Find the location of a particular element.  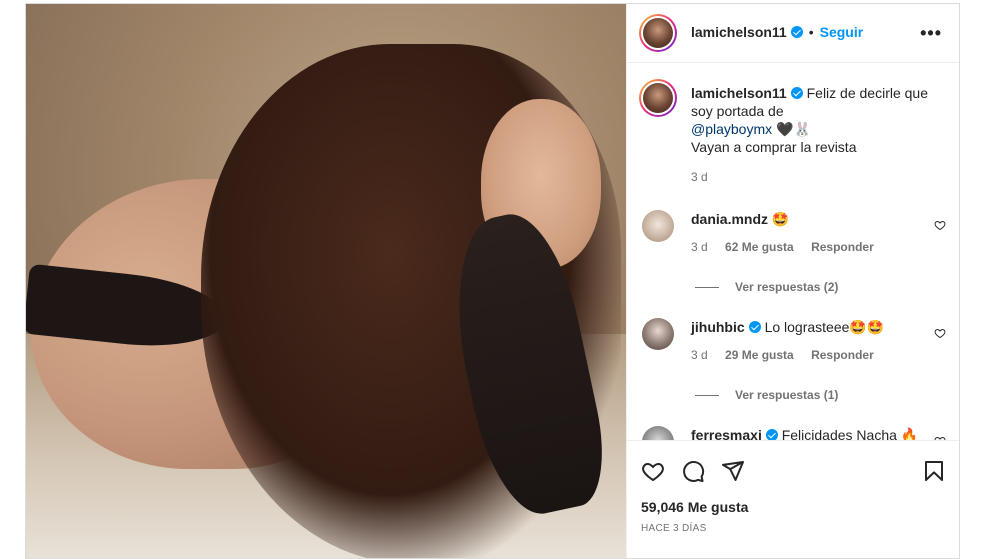

more-options-icon: ••• is located at coordinates (931, 33).